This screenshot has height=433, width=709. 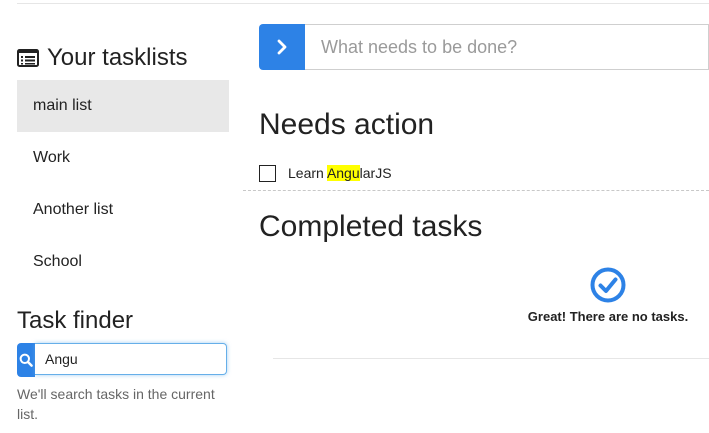 I want to click on tasklist-list: main list Work Another list School, so click(x=123, y=184).